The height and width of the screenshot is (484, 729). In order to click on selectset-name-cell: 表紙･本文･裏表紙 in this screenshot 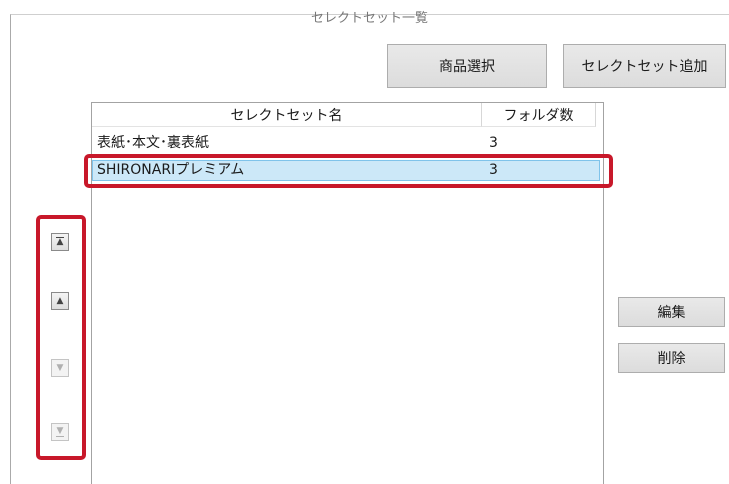, I will do `click(153, 143)`.